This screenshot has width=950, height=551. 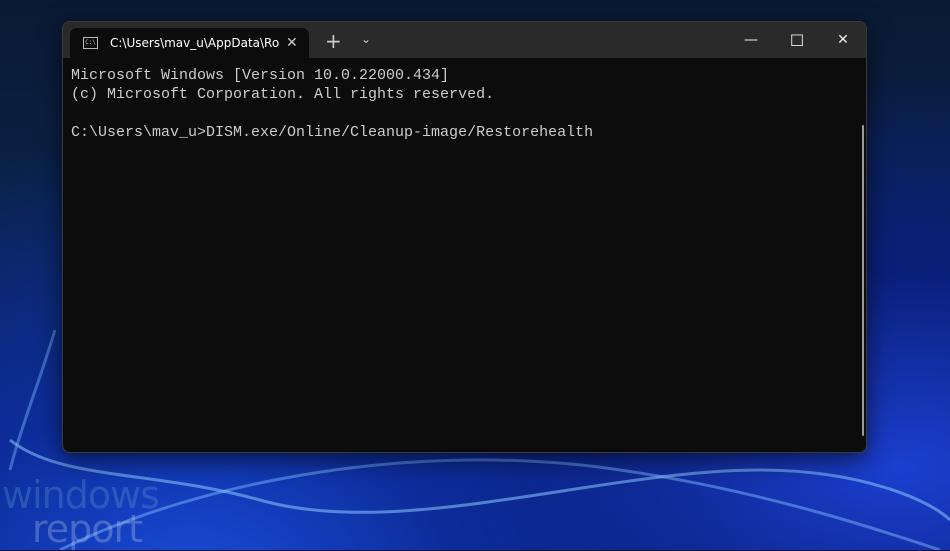 What do you see at coordinates (333, 41) in the screenshot?
I see `new-tab-button: +` at bounding box center [333, 41].